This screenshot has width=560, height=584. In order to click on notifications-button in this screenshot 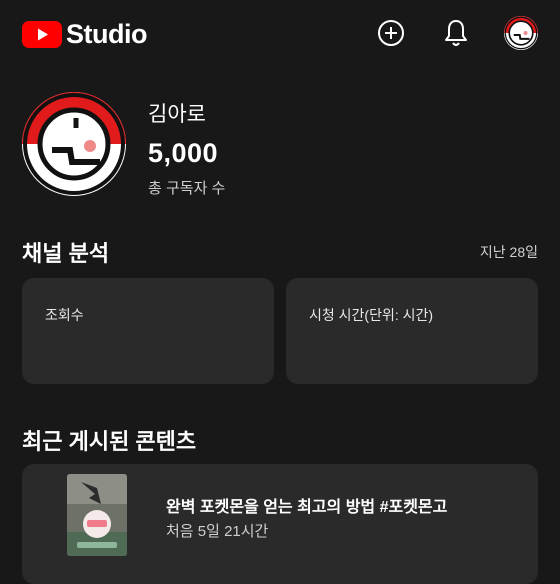, I will do `click(456, 33)`.